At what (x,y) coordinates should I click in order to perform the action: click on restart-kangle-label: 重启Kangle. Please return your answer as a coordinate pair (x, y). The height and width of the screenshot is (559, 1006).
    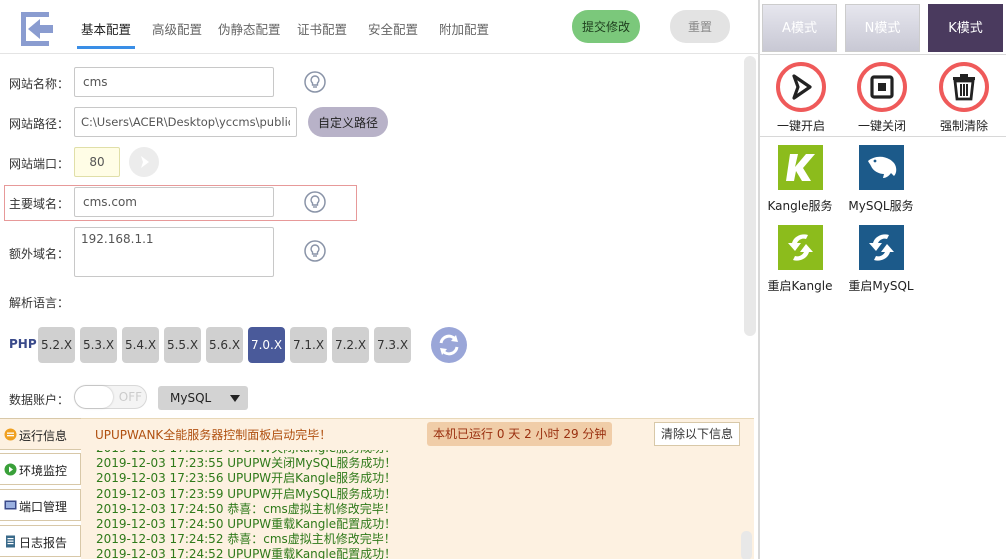
    Looking at the image, I should click on (800, 286).